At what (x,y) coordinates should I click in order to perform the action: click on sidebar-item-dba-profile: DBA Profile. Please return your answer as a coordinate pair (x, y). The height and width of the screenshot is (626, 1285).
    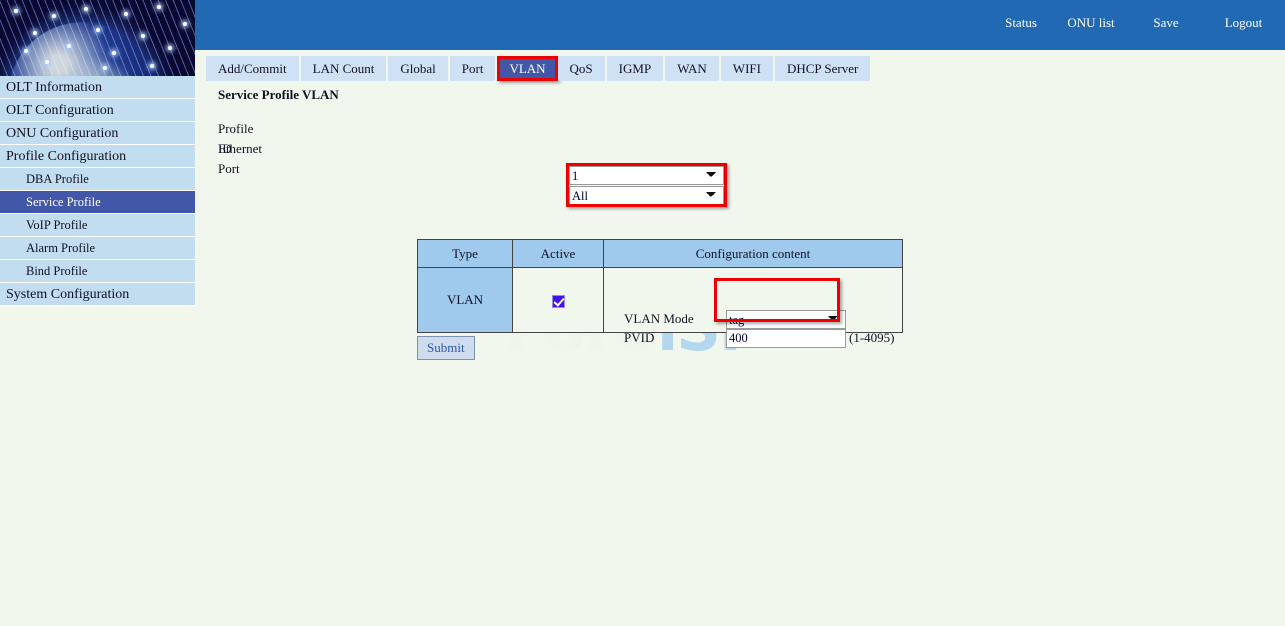
    Looking at the image, I should click on (97, 179).